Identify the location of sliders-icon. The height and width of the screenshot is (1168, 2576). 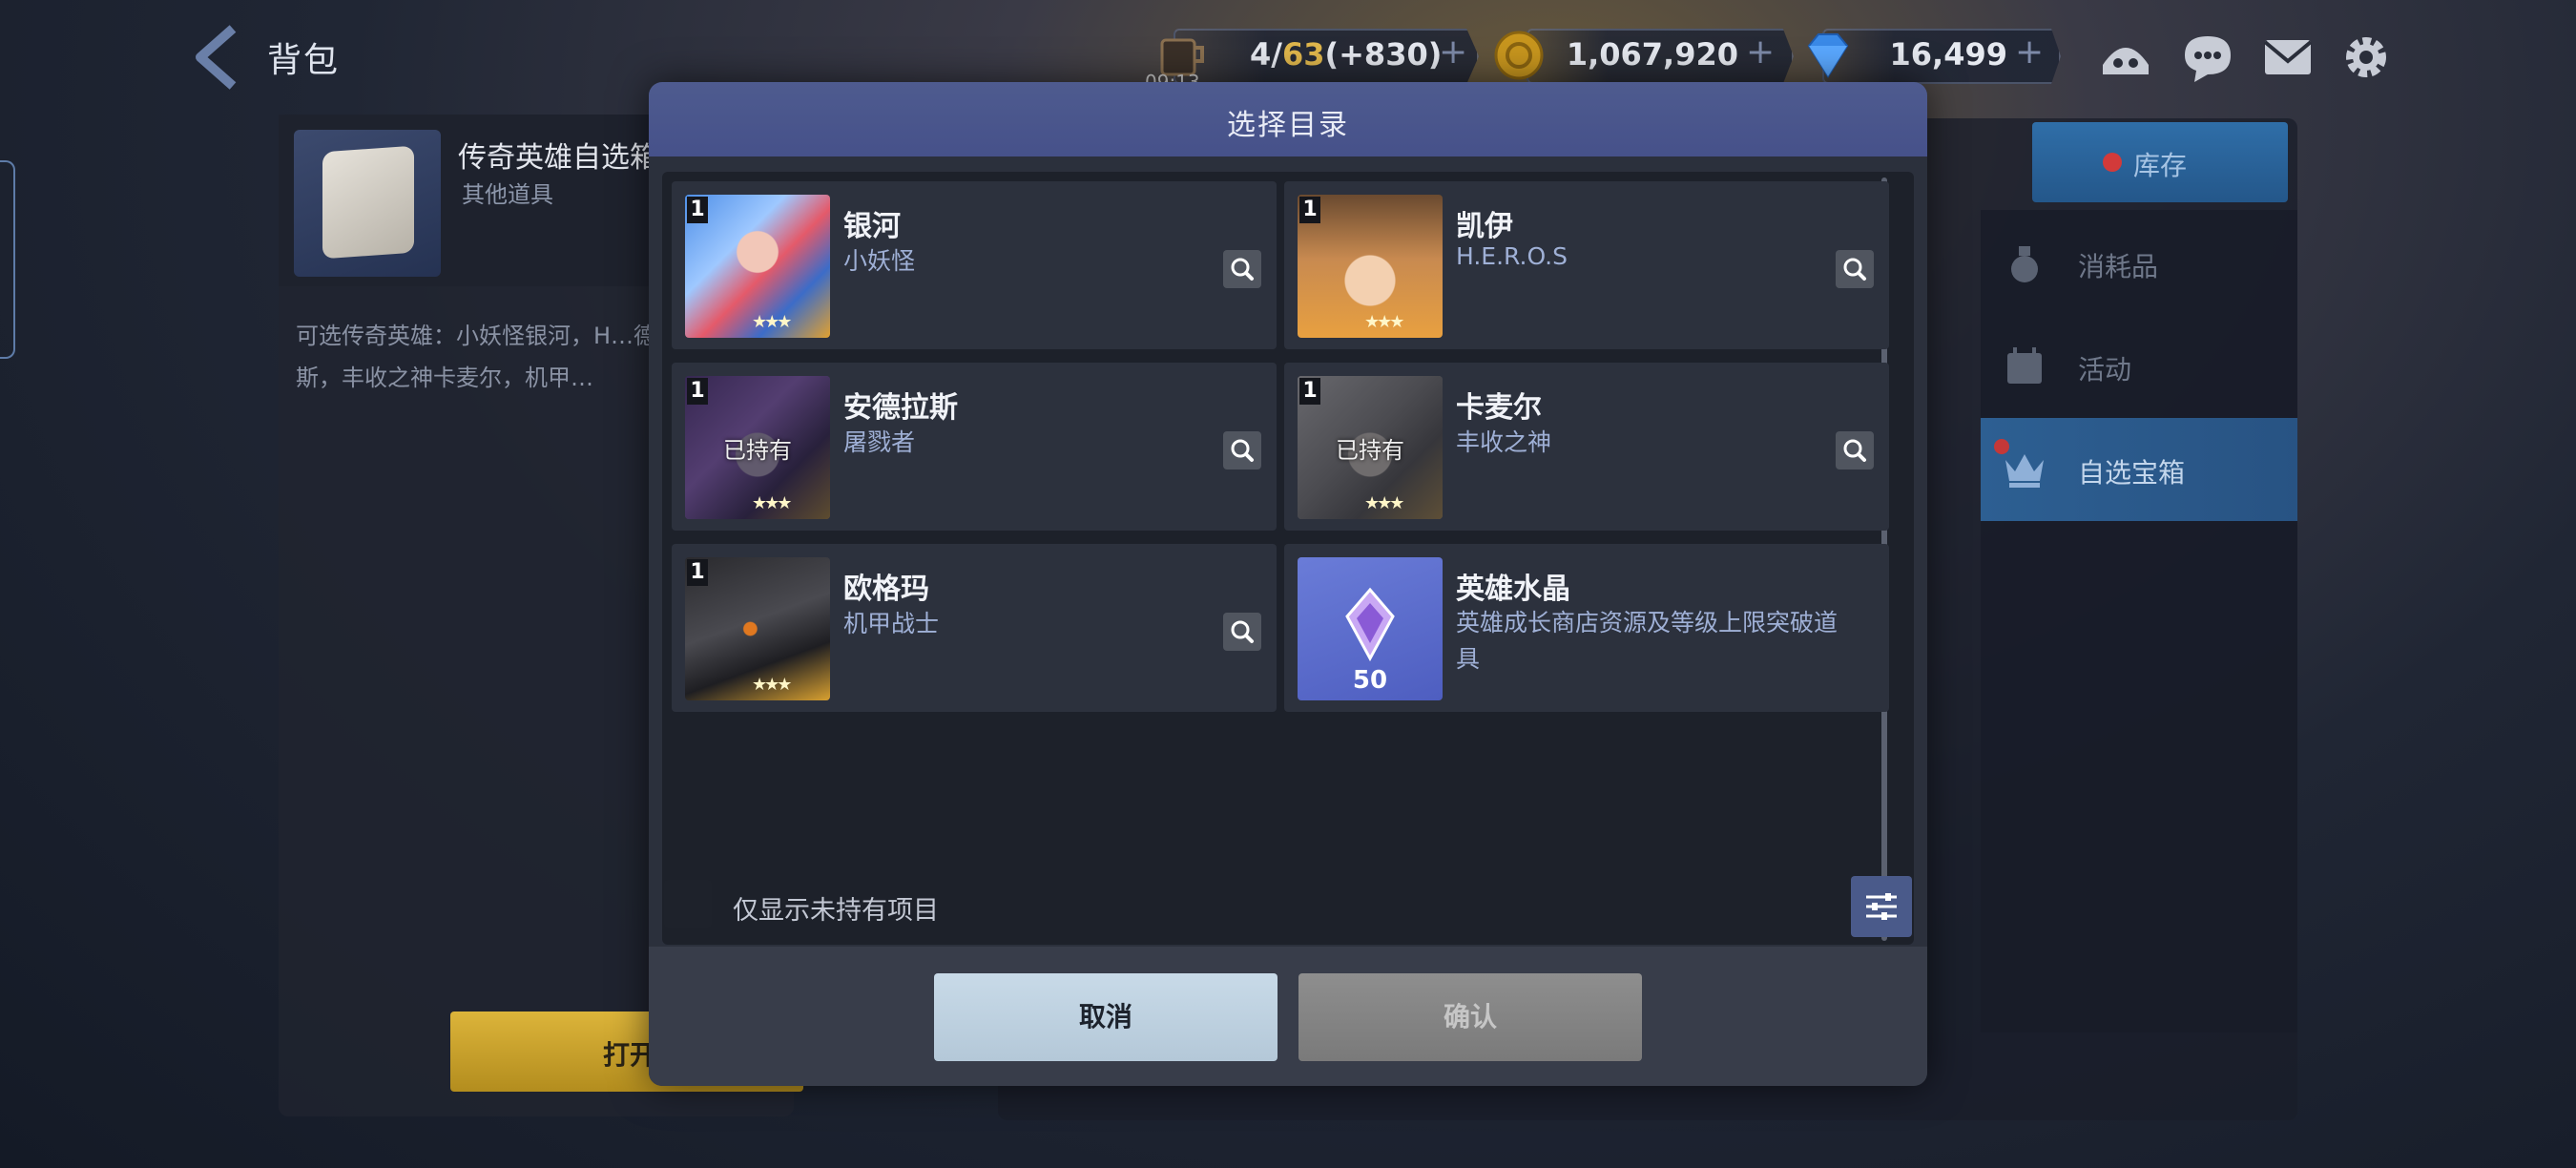
(1881, 906).